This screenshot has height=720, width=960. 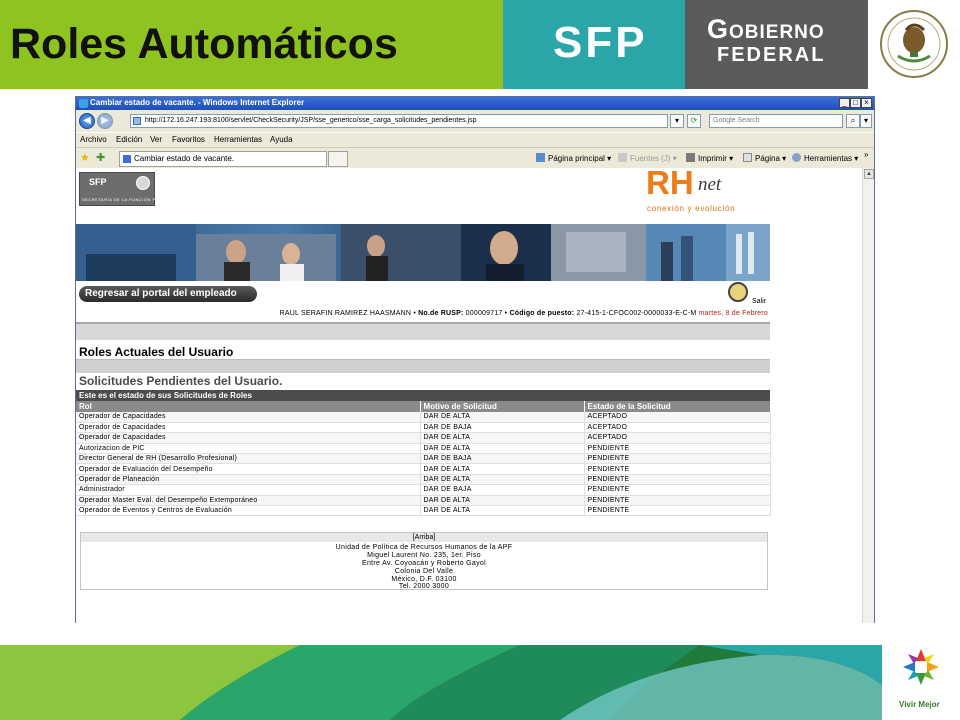 I want to click on top-link-label: [Arriba], so click(x=424, y=537).